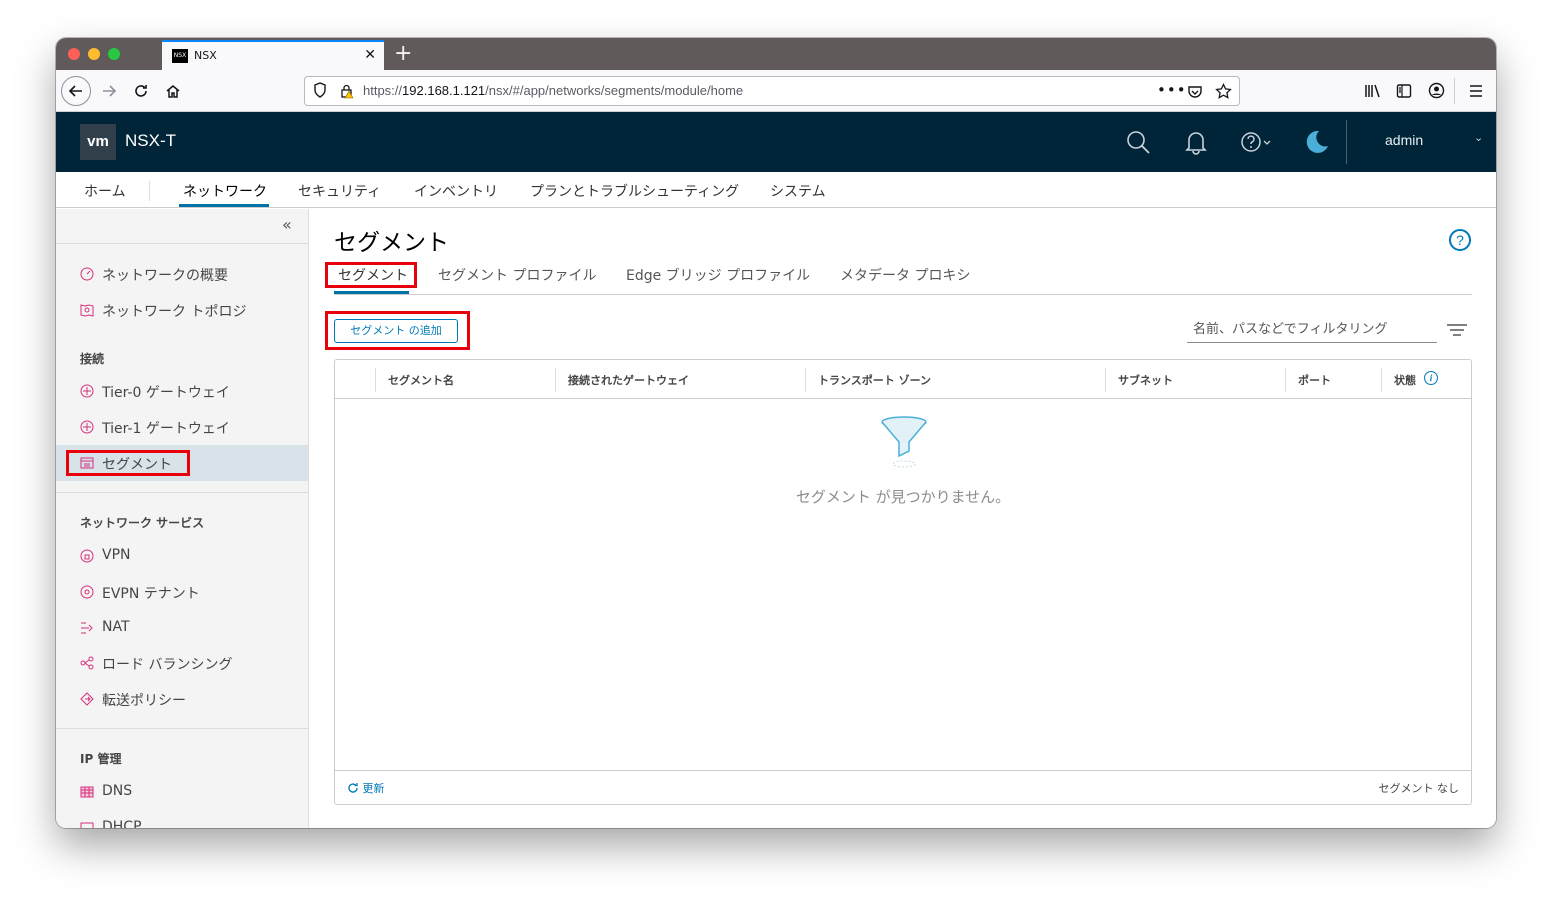  What do you see at coordinates (173, 91) in the screenshot?
I see `home-button` at bounding box center [173, 91].